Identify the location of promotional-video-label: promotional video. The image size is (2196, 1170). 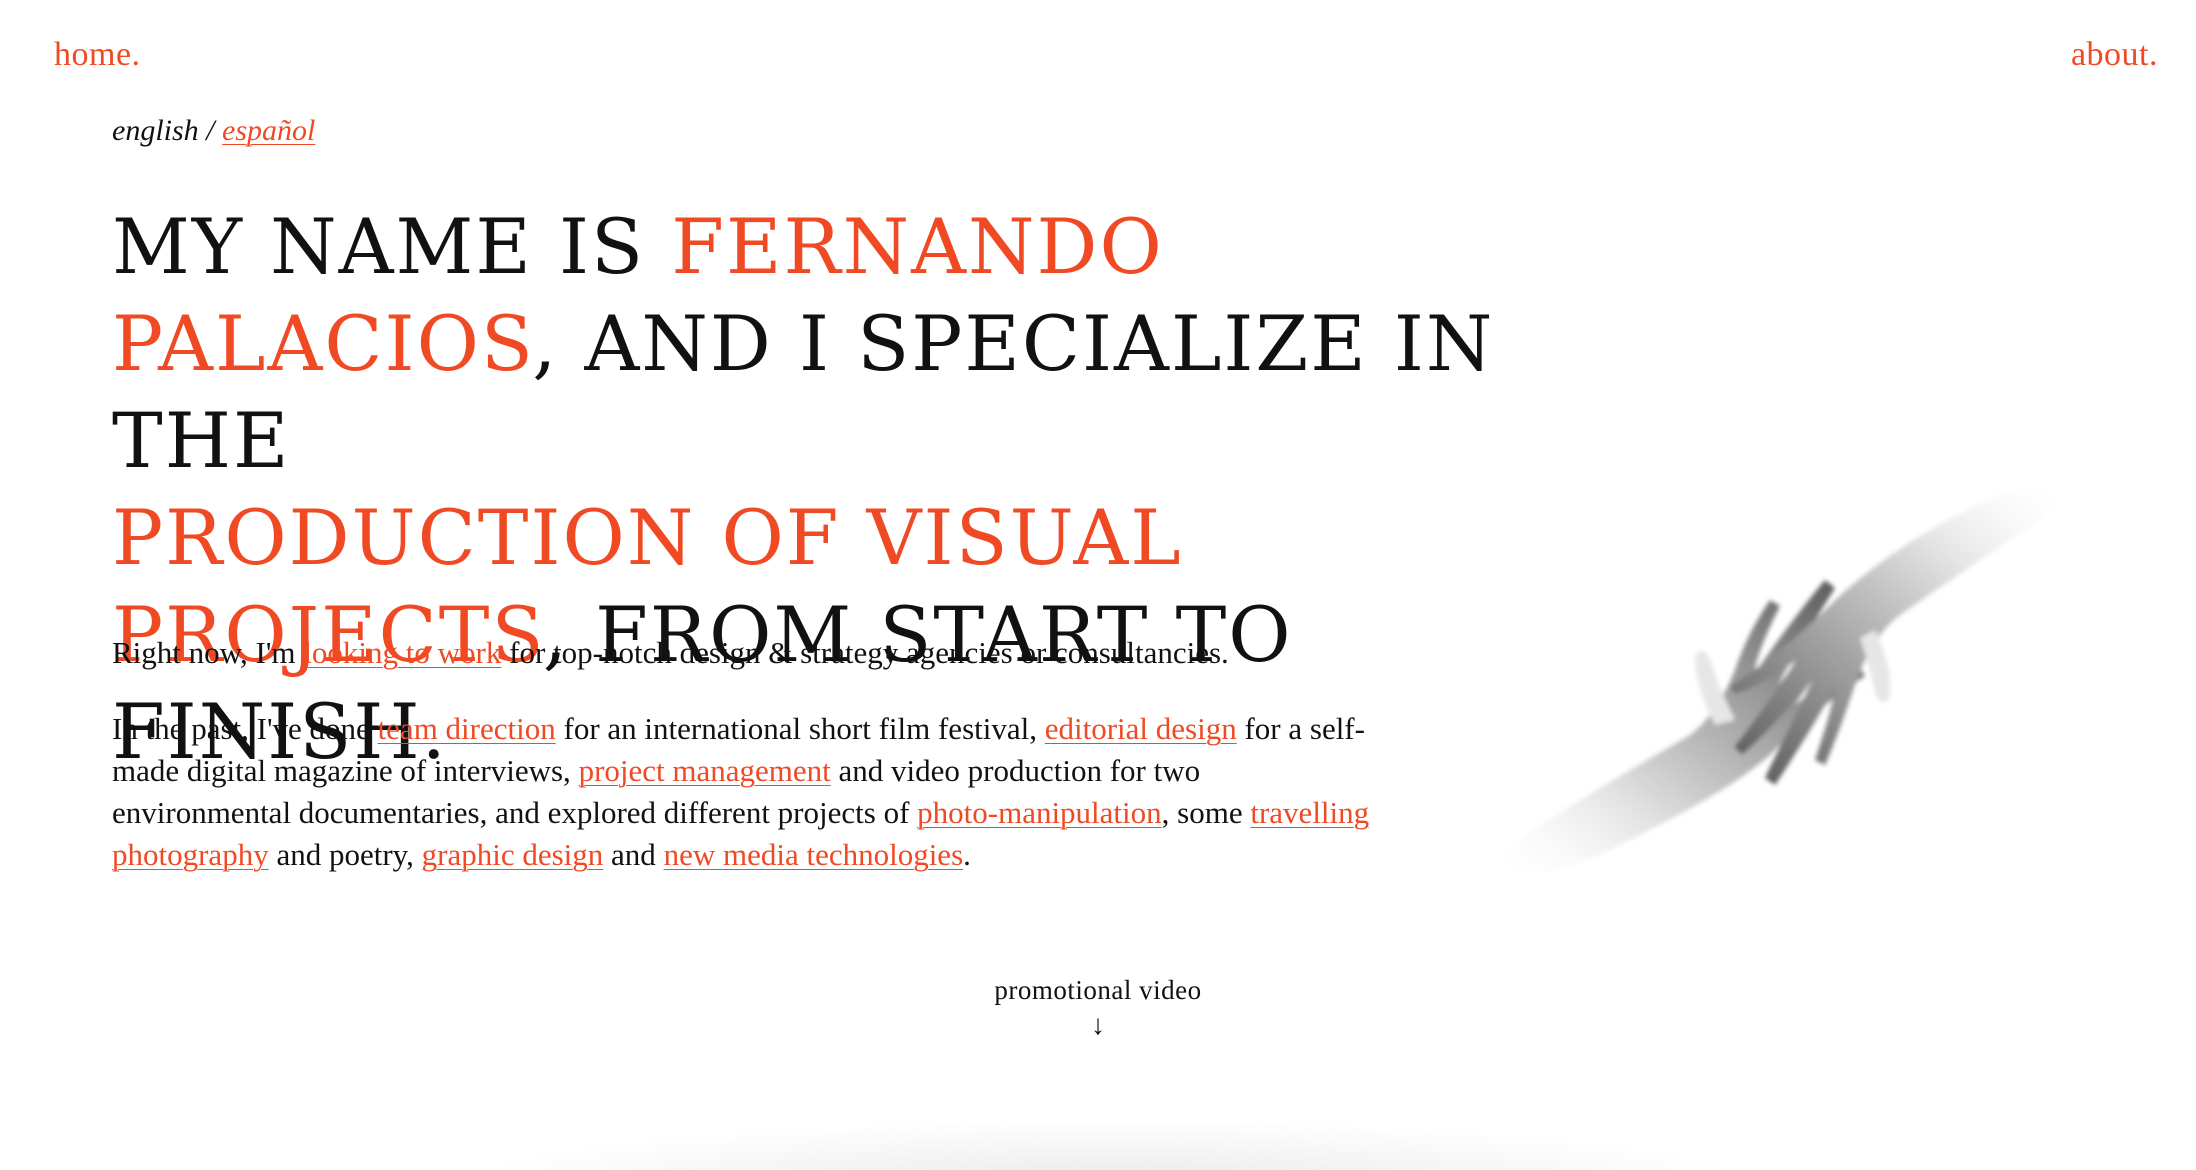
(1098, 990).